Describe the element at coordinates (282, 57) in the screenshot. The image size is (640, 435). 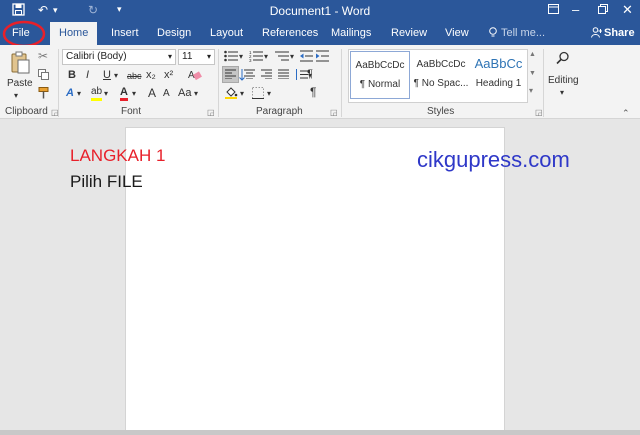
I see `multilevel-list-icon` at that location.